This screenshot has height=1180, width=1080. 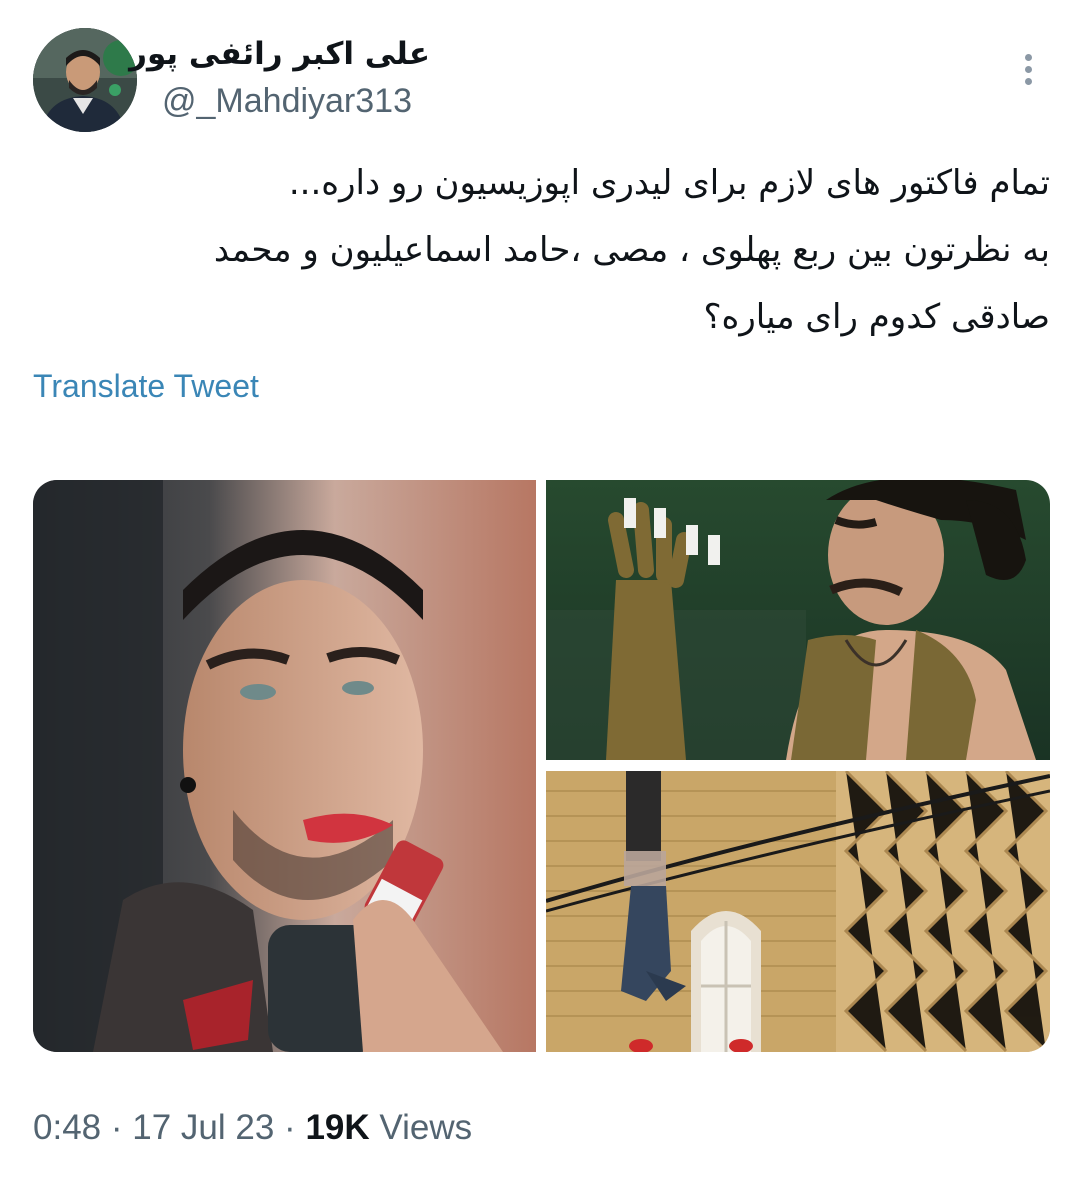 What do you see at coordinates (203, 1127) in the screenshot?
I see `tweet-date: 17 Jul 23` at bounding box center [203, 1127].